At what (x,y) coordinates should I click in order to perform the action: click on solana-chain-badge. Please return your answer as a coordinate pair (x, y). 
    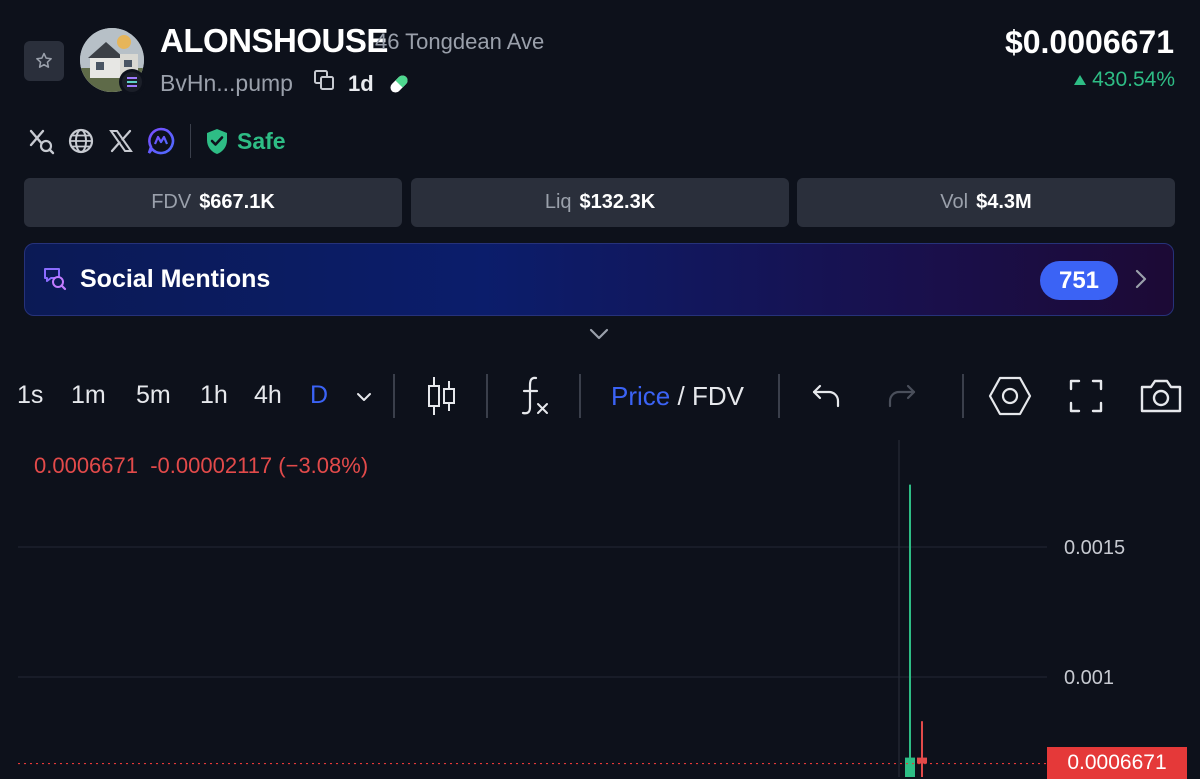
    Looking at the image, I should click on (132, 82).